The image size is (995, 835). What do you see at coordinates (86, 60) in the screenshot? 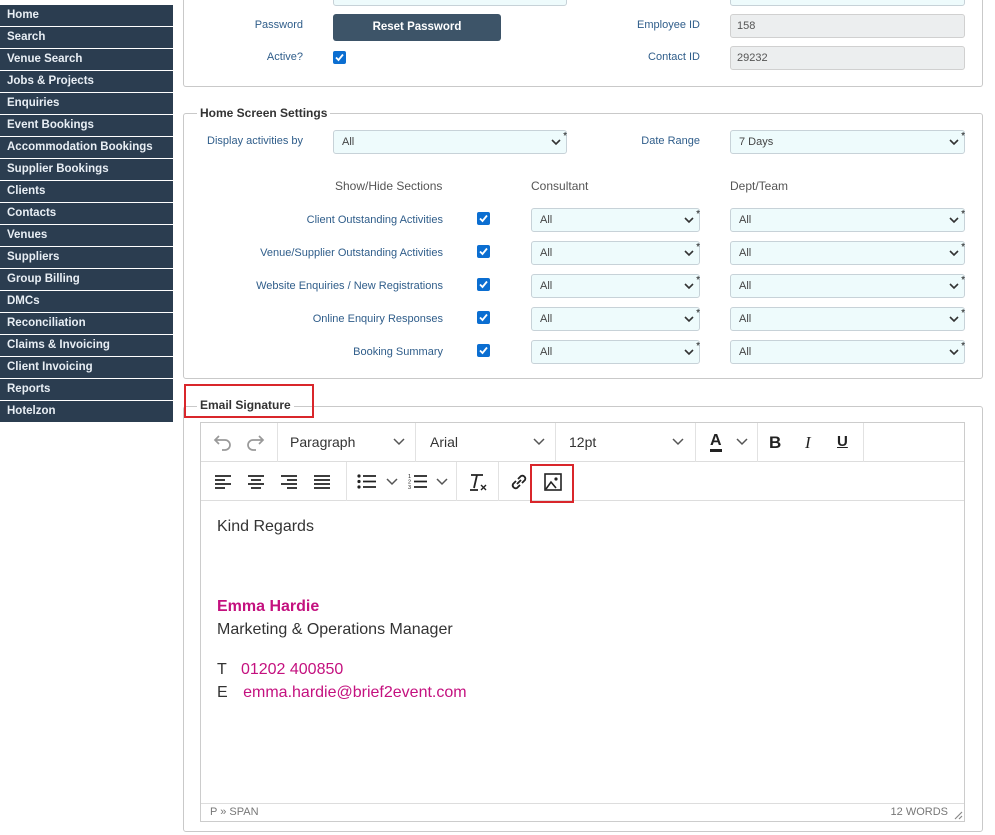
I see `sidebar-item-venue-search: Venue Search` at bounding box center [86, 60].